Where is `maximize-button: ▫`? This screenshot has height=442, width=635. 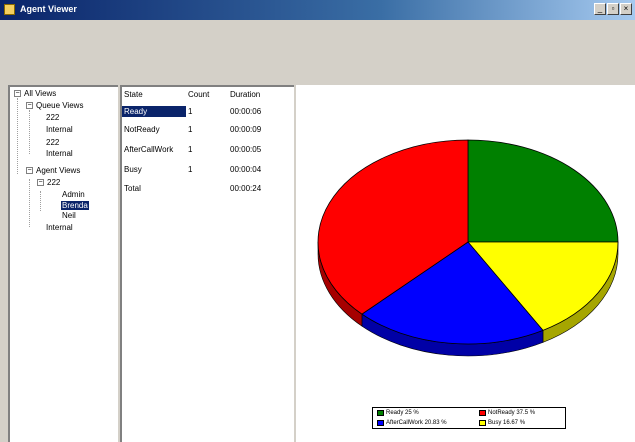 maximize-button: ▫ is located at coordinates (613, 9).